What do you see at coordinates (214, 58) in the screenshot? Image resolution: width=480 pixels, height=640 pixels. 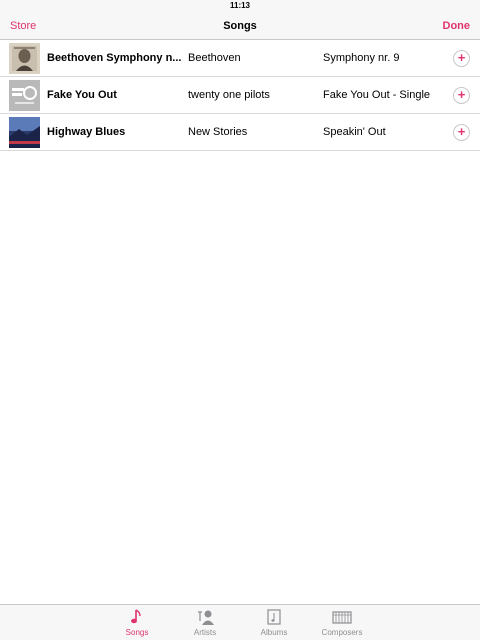 I see `song-artist: Beethoven` at bounding box center [214, 58].